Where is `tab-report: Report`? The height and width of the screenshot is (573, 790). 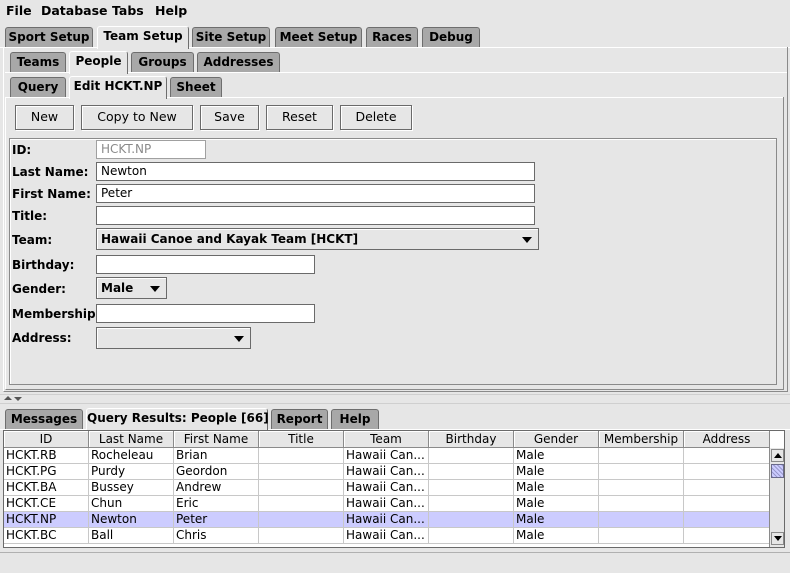
tab-report: Report is located at coordinates (299, 419).